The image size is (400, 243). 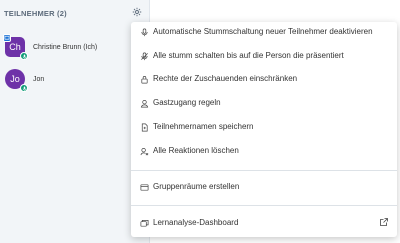 What do you see at coordinates (264, 224) in the screenshot?
I see `menu-item-learning-dashboard: Lernanalyse-Dashboard` at bounding box center [264, 224].